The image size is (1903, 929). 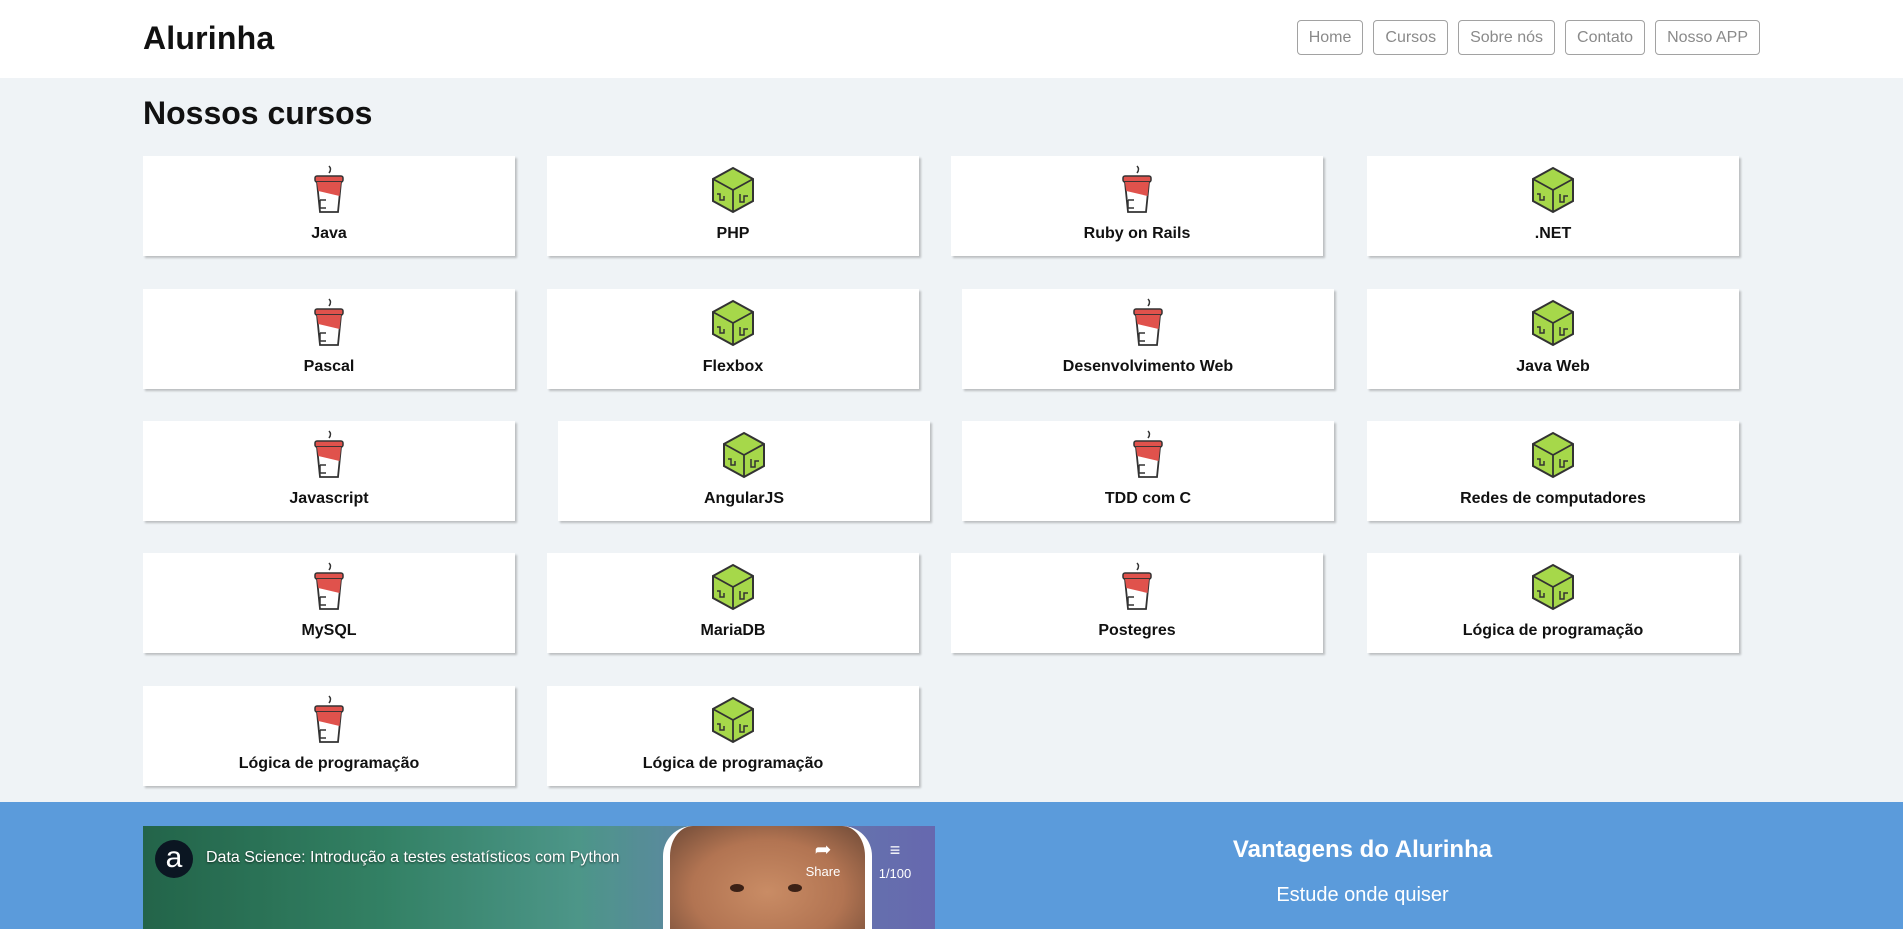 I want to click on nav-app-button: Nosso APP, so click(x=1707, y=37).